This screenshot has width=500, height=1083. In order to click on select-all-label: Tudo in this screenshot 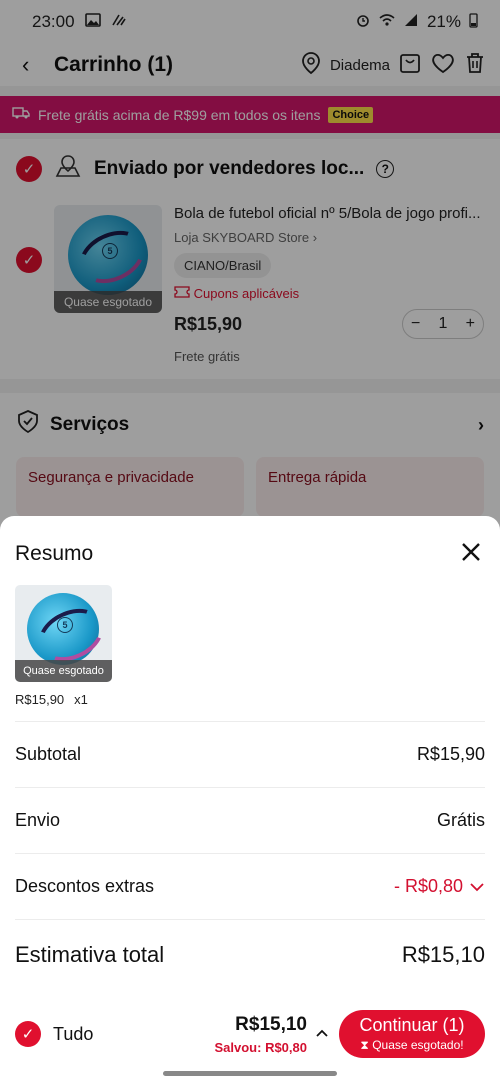, I will do `click(73, 1034)`.